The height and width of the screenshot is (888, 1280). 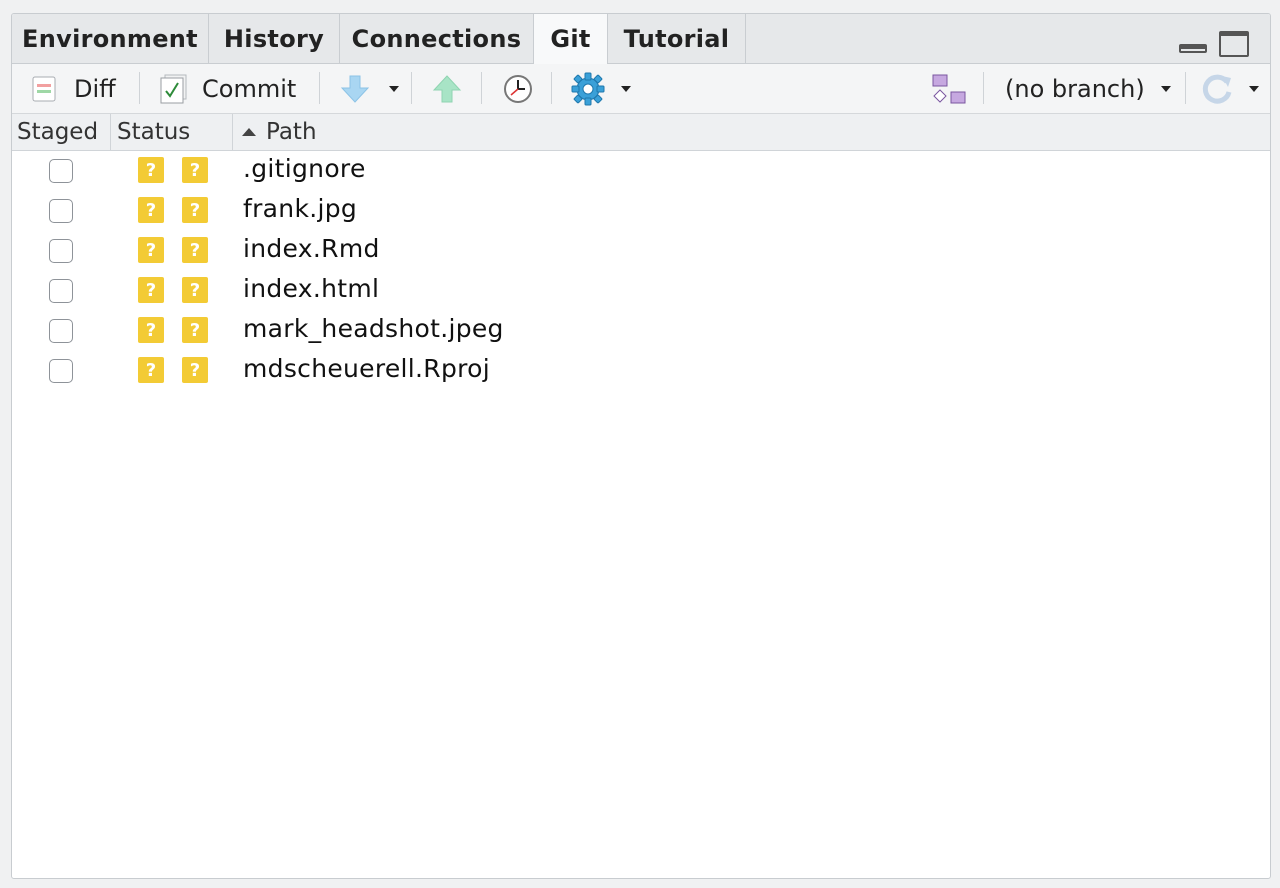 What do you see at coordinates (249, 132) in the screenshot?
I see `sort-ascending-icon` at bounding box center [249, 132].